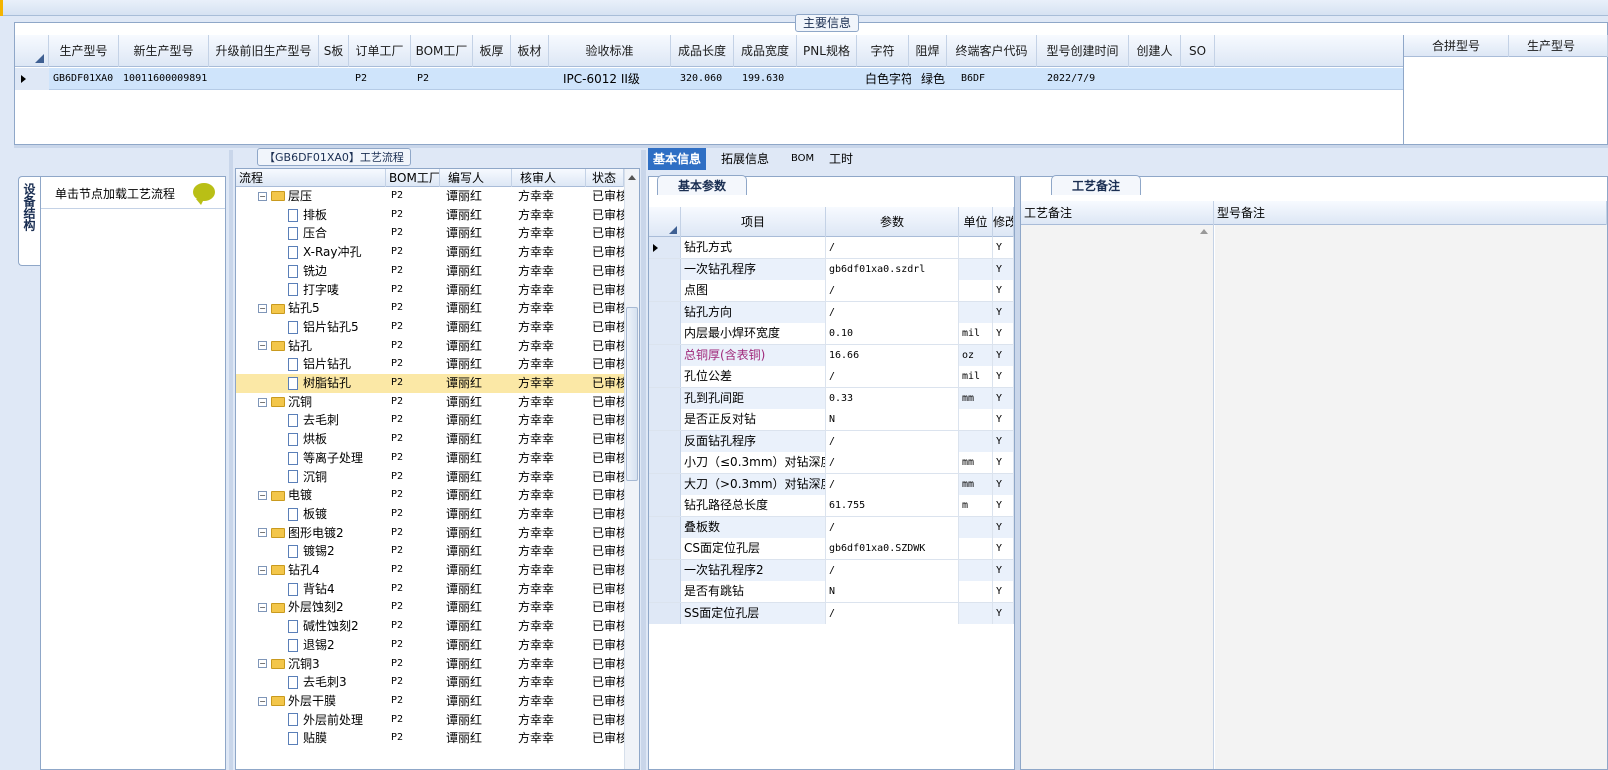 The height and width of the screenshot is (770, 1608). Describe the element at coordinates (430, 383) in the screenshot. I see `tree-row: 树脂钻孔 P2 谭丽红 方幸幸 已审核` at that location.